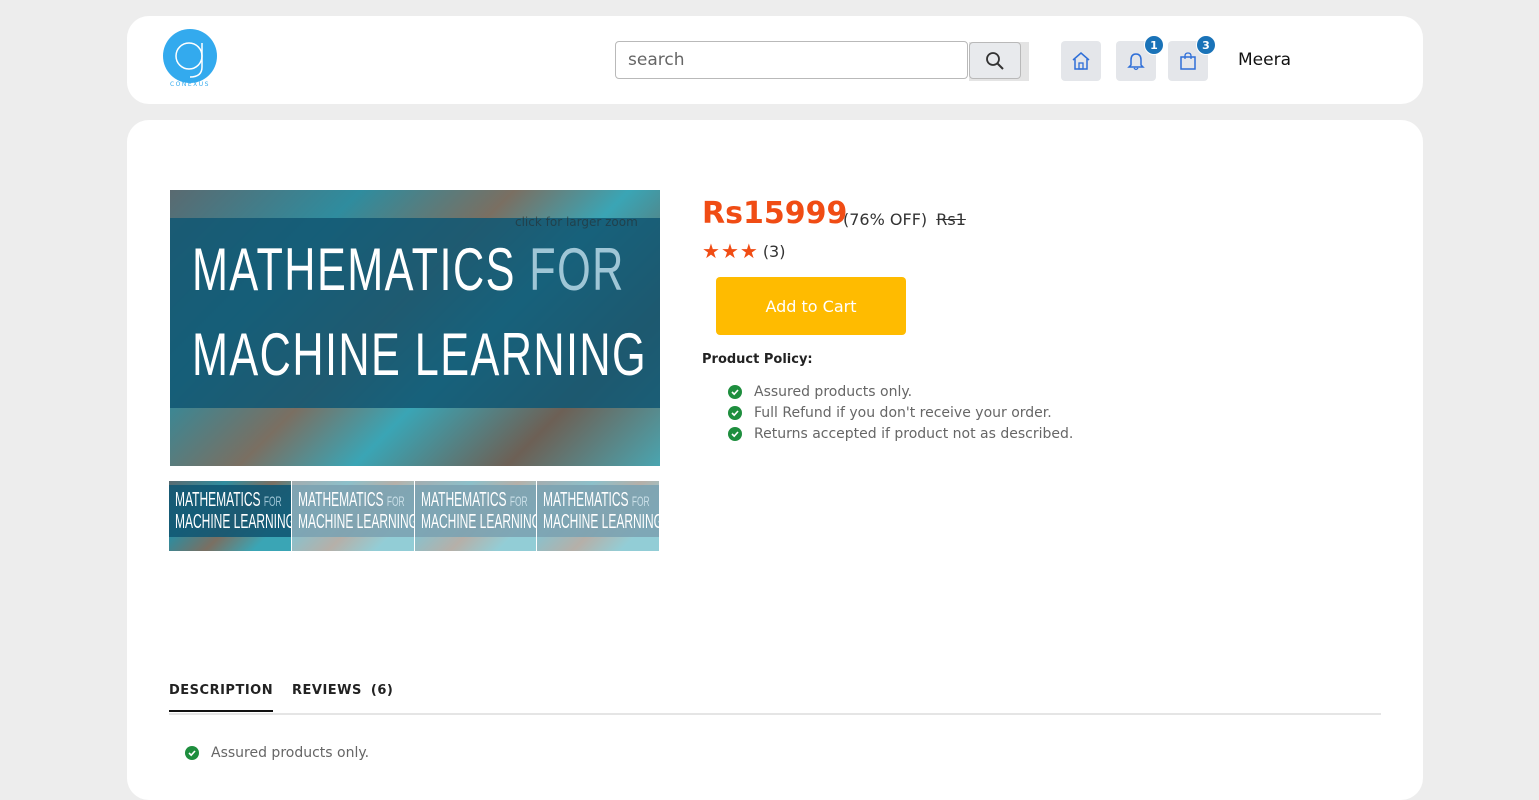  Describe the element at coordinates (775, 695) in the screenshot. I see `product-tabs: DESCRIPTION REVIEWS (6)` at that location.